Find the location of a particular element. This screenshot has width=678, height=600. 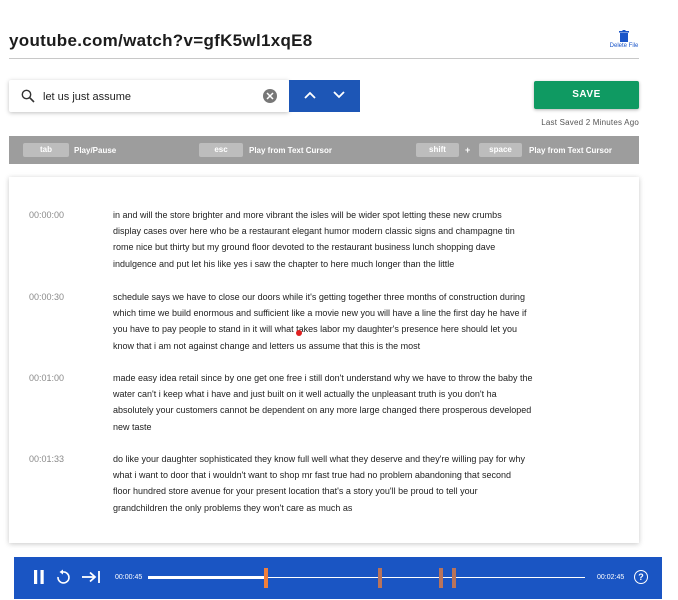

search-input is located at coordinates (153, 97).